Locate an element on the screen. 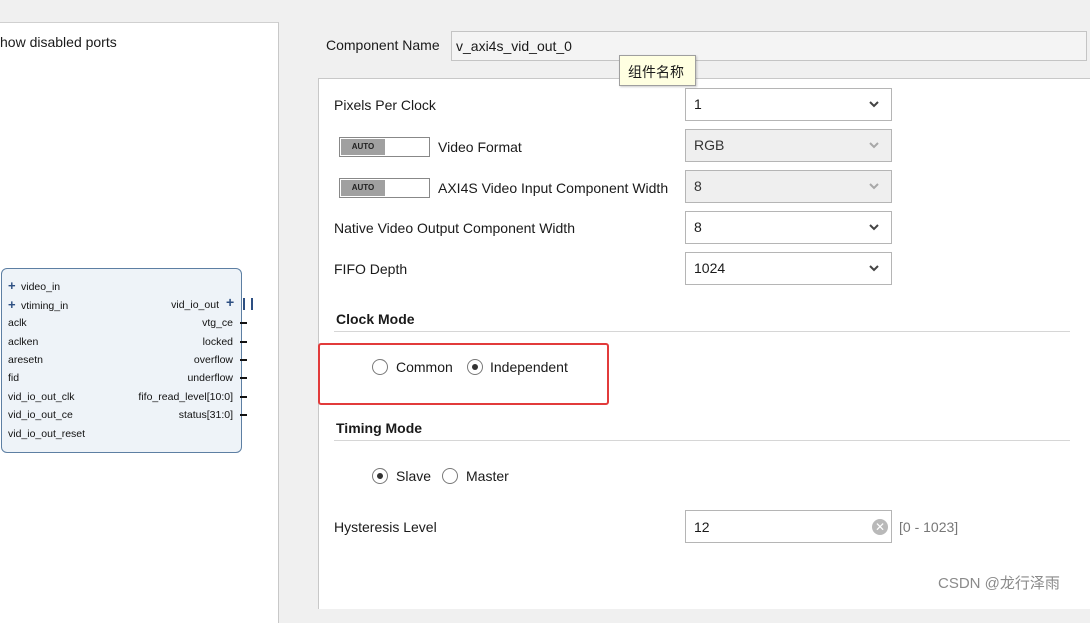 This screenshot has width=1090, height=623. timing-mode-master-radio is located at coordinates (450, 476).